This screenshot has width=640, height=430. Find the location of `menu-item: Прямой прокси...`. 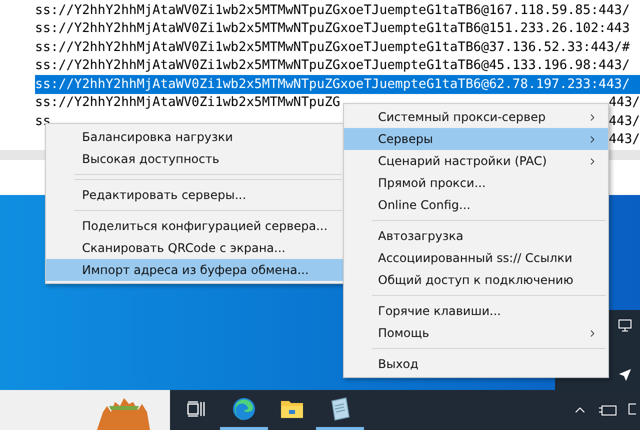

menu-item: Прямой прокси... is located at coordinates (476, 183).